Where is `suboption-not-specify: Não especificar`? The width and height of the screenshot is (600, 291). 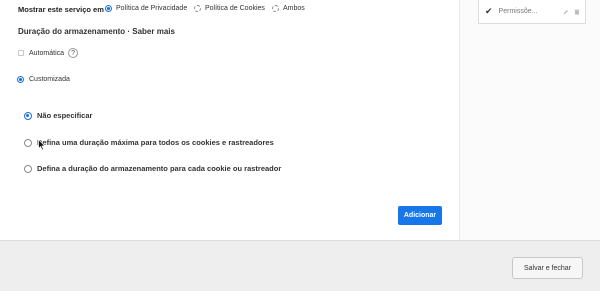 suboption-not-specify: Não especificar is located at coordinates (58, 115).